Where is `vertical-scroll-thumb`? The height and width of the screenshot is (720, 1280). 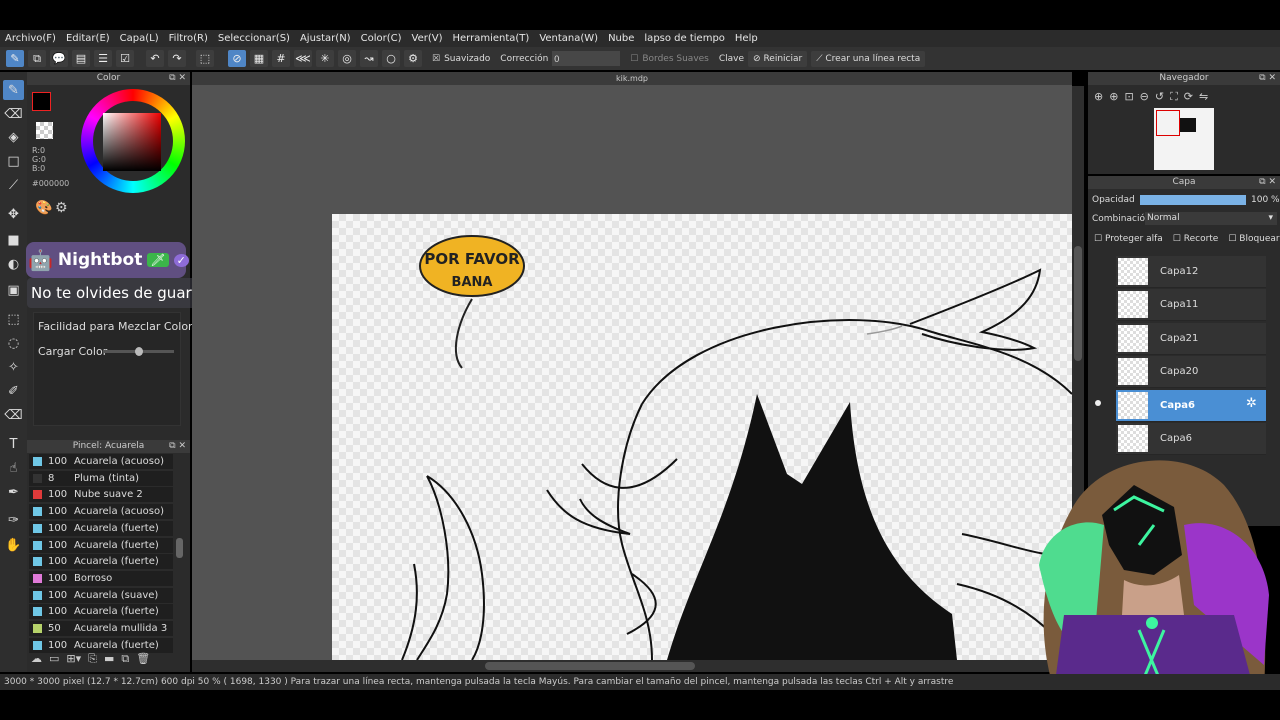 vertical-scroll-thumb is located at coordinates (1078, 303).